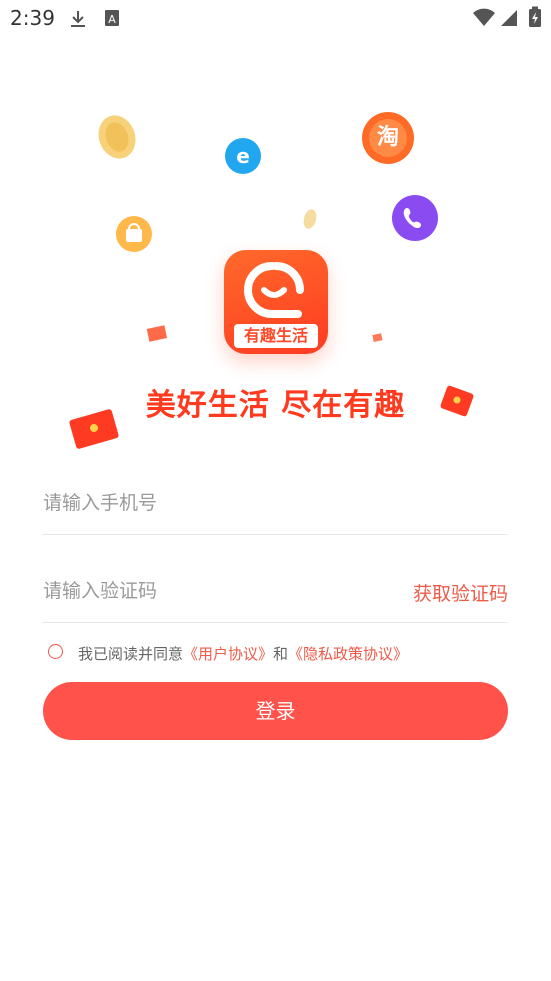  Describe the element at coordinates (276, 336) in the screenshot. I see `app-logo-label: 有趣生活` at that location.